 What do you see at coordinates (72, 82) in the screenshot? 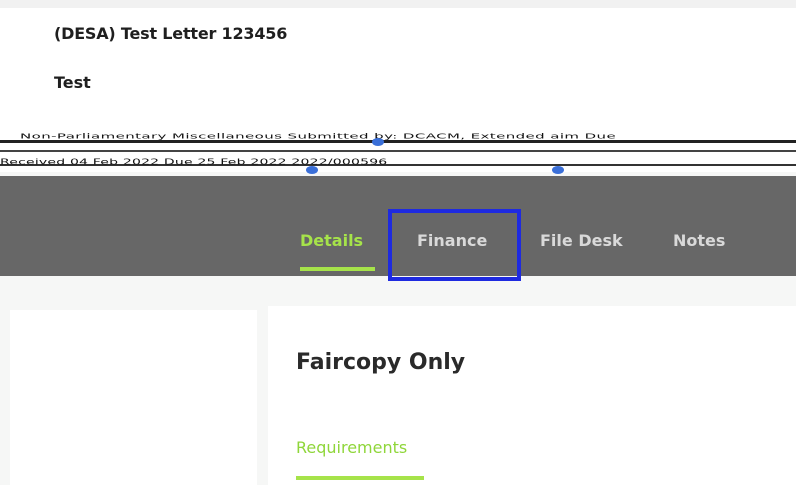
I see `record-subtitle: Test` at bounding box center [72, 82].